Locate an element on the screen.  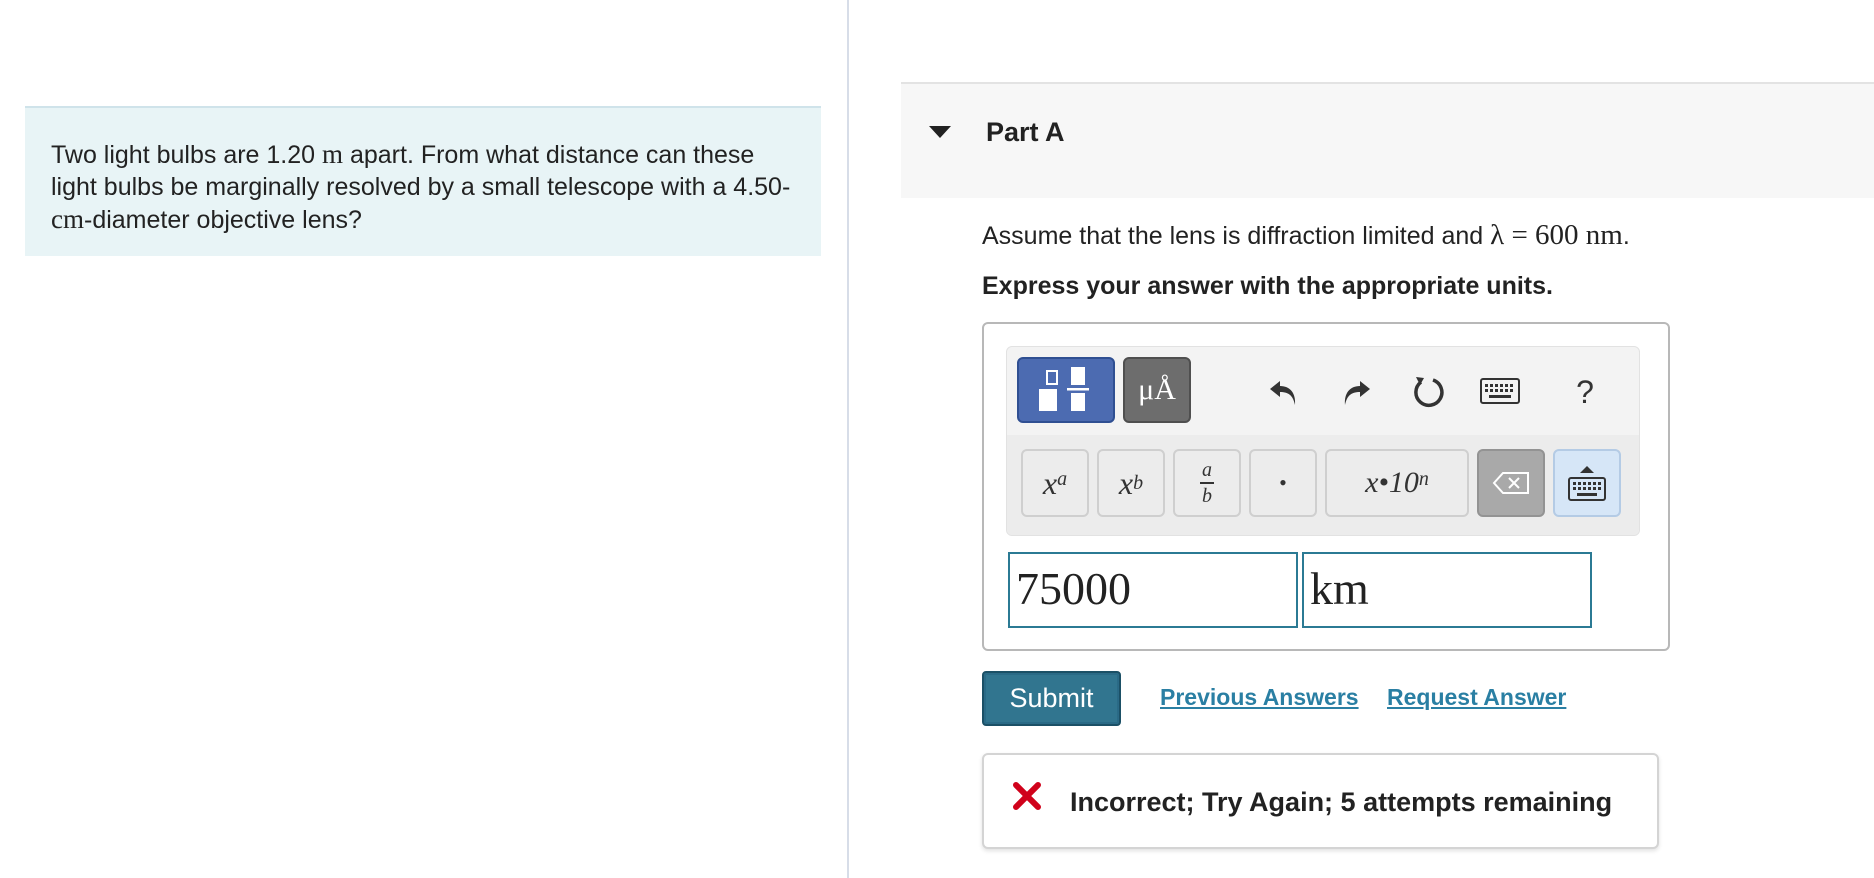
undo-icon is located at coordinates (1284, 392).